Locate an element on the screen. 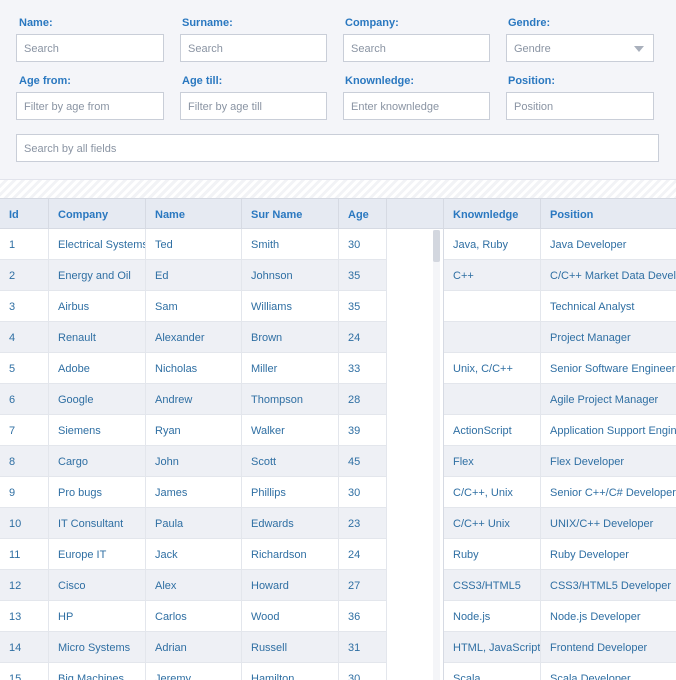 The width and height of the screenshot is (676, 680). cell-id: 9 is located at coordinates (24, 492).